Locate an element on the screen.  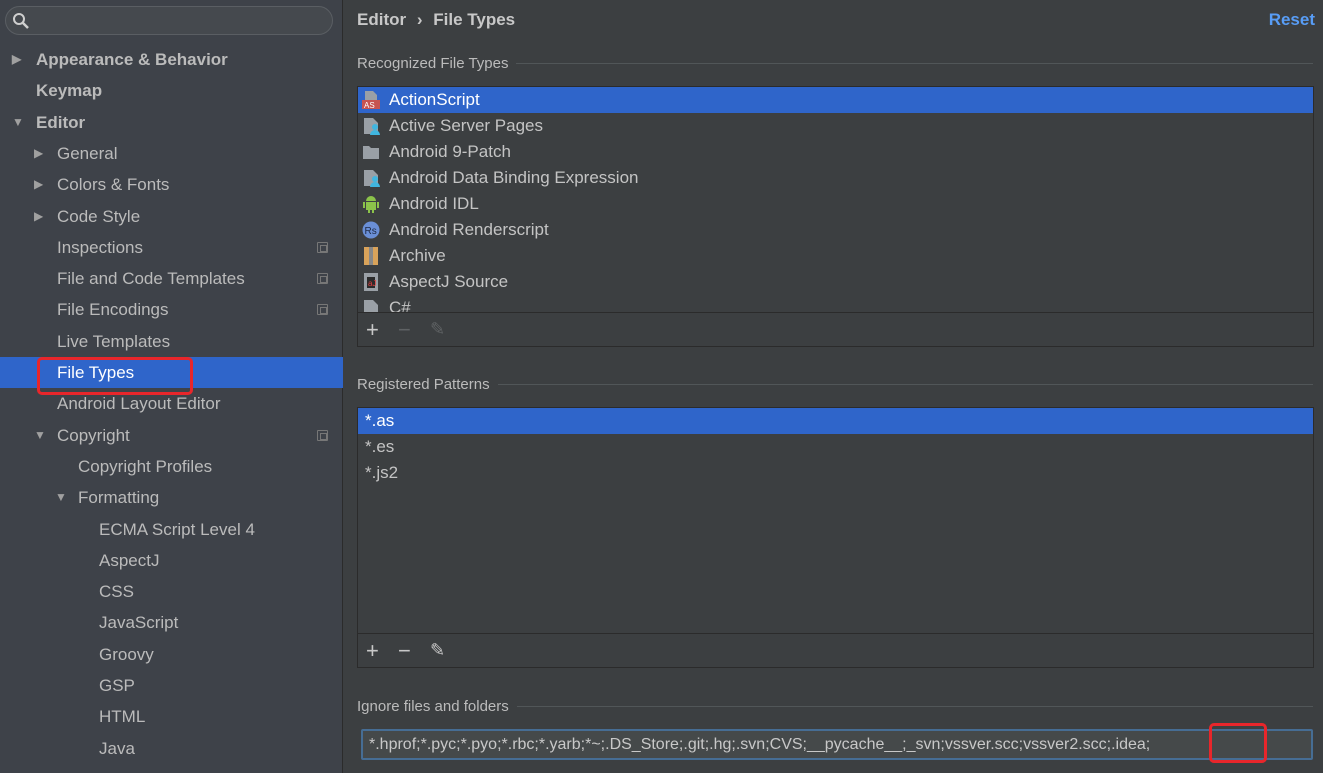
list-item: *.as is located at coordinates (835, 421).